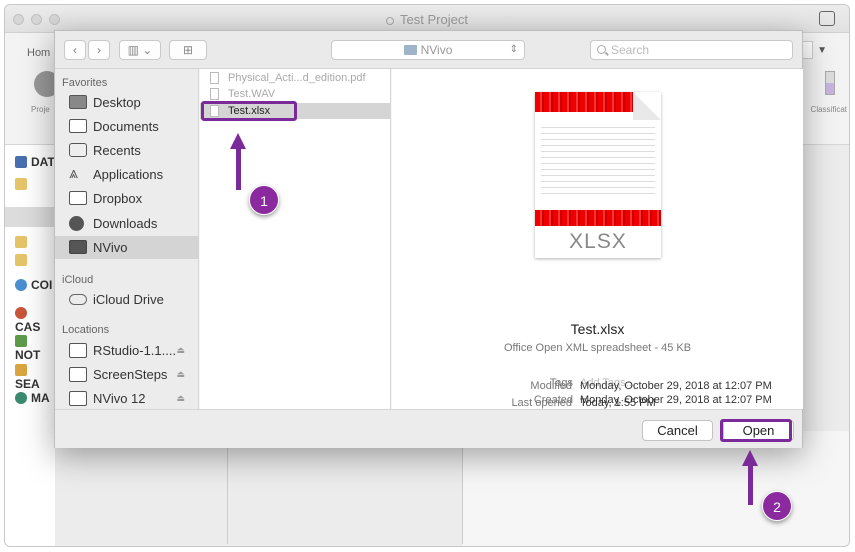 The height and width of the screenshot is (552, 855). I want to click on section-locations: Locations, so click(86, 330).